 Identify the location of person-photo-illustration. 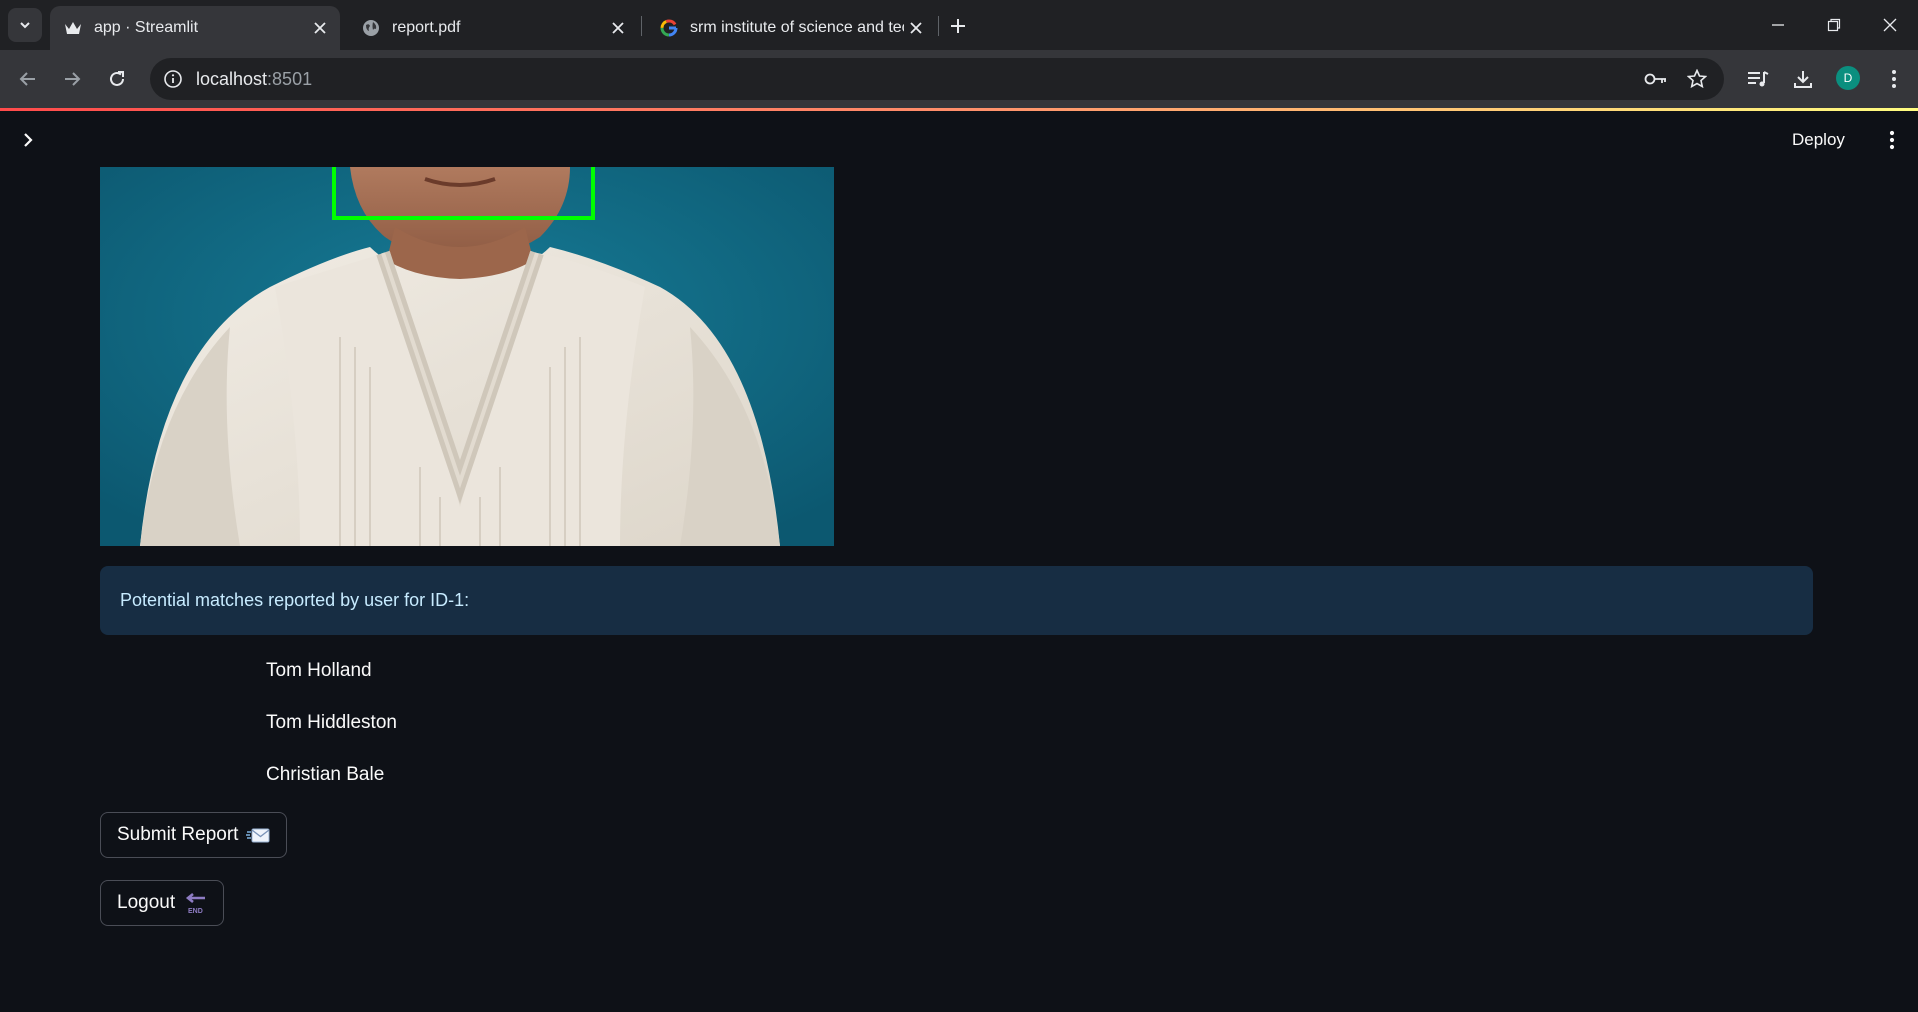
(467, 356).